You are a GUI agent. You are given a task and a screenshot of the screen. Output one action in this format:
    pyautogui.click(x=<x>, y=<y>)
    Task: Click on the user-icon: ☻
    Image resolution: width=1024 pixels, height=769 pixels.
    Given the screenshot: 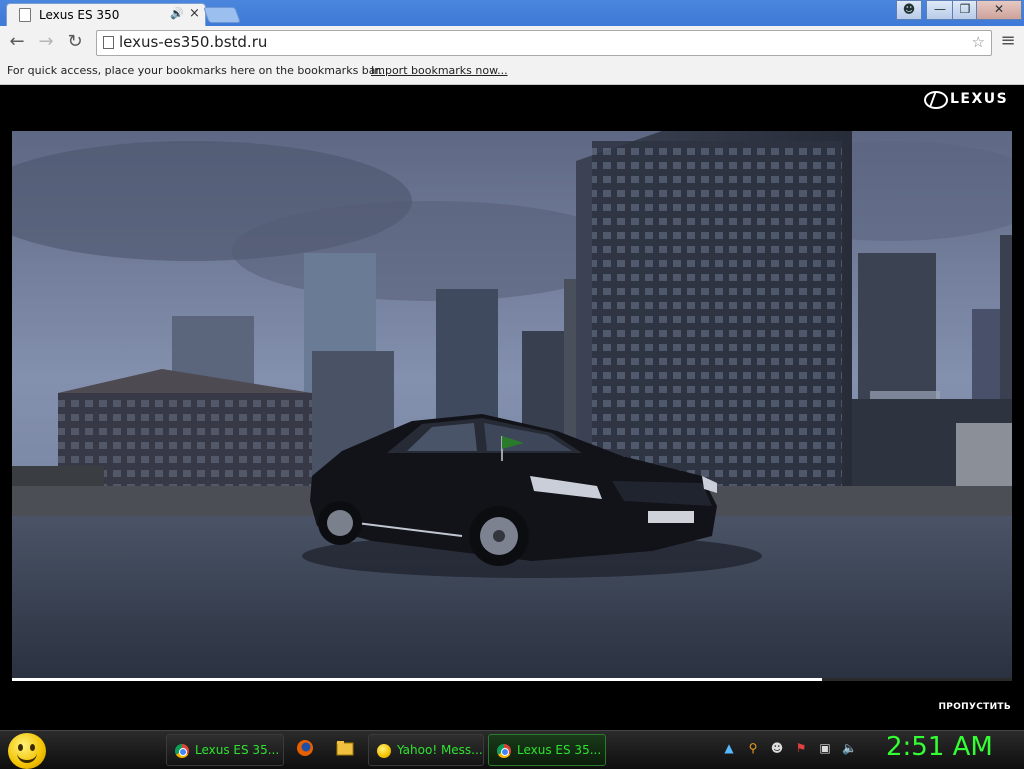 What is the action you would take?
    pyautogui.click(x=909, y=9)
    